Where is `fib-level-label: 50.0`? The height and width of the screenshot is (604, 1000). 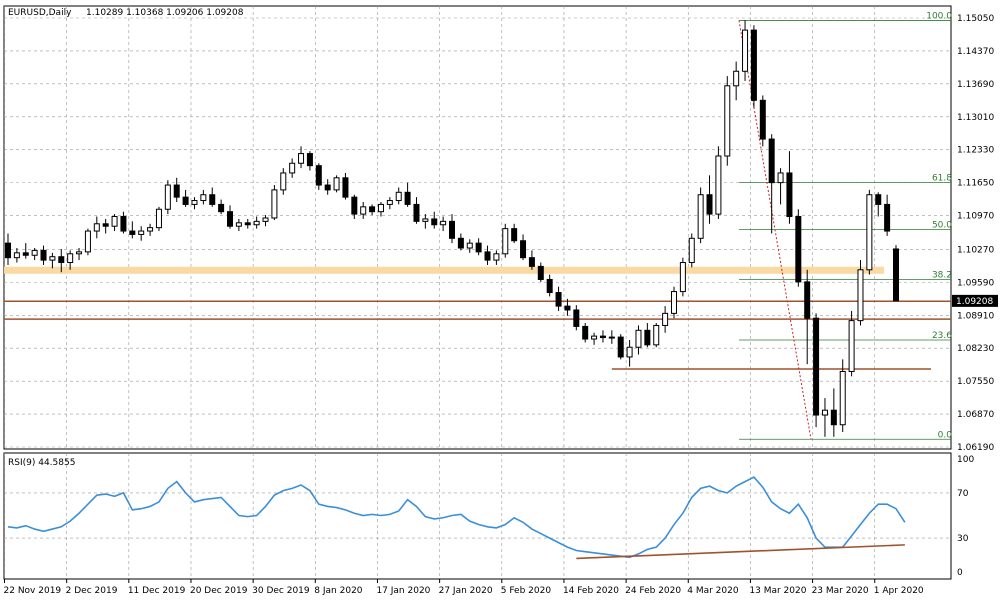 fib-level-label: 50.0 is located at coordinates (942, 226).